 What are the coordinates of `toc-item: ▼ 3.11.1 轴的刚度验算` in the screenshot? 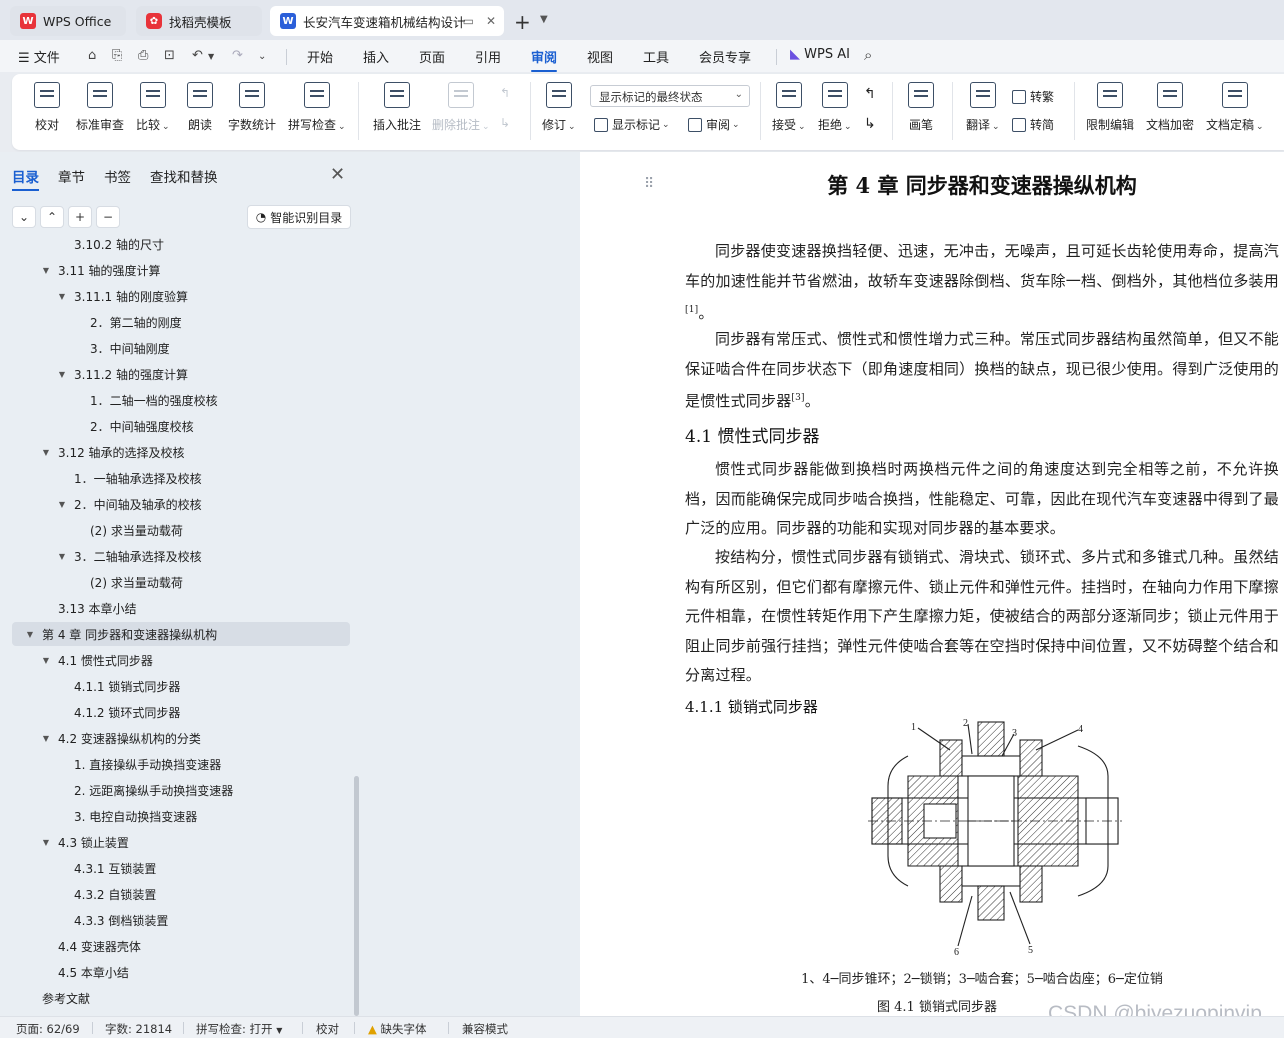 It's located at (181, 296).